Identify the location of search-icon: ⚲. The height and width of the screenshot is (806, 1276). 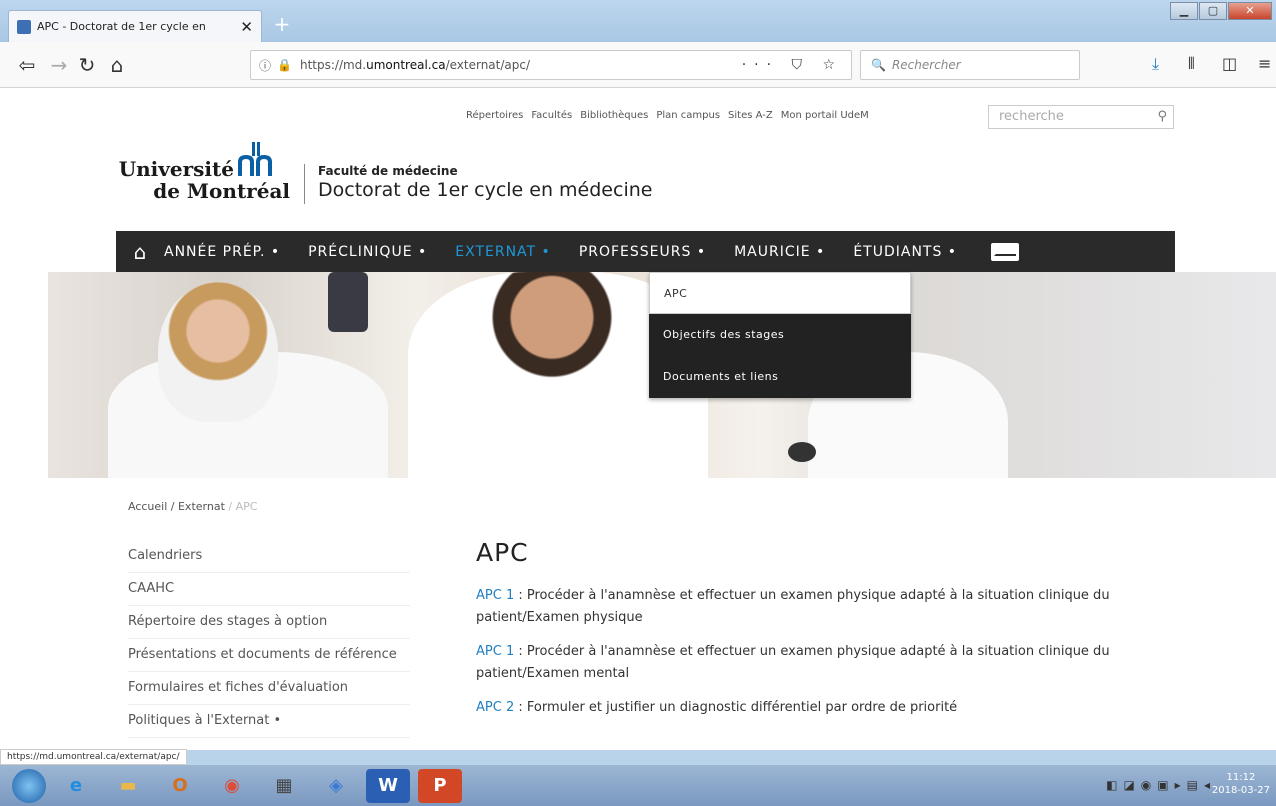
(1162, 117).